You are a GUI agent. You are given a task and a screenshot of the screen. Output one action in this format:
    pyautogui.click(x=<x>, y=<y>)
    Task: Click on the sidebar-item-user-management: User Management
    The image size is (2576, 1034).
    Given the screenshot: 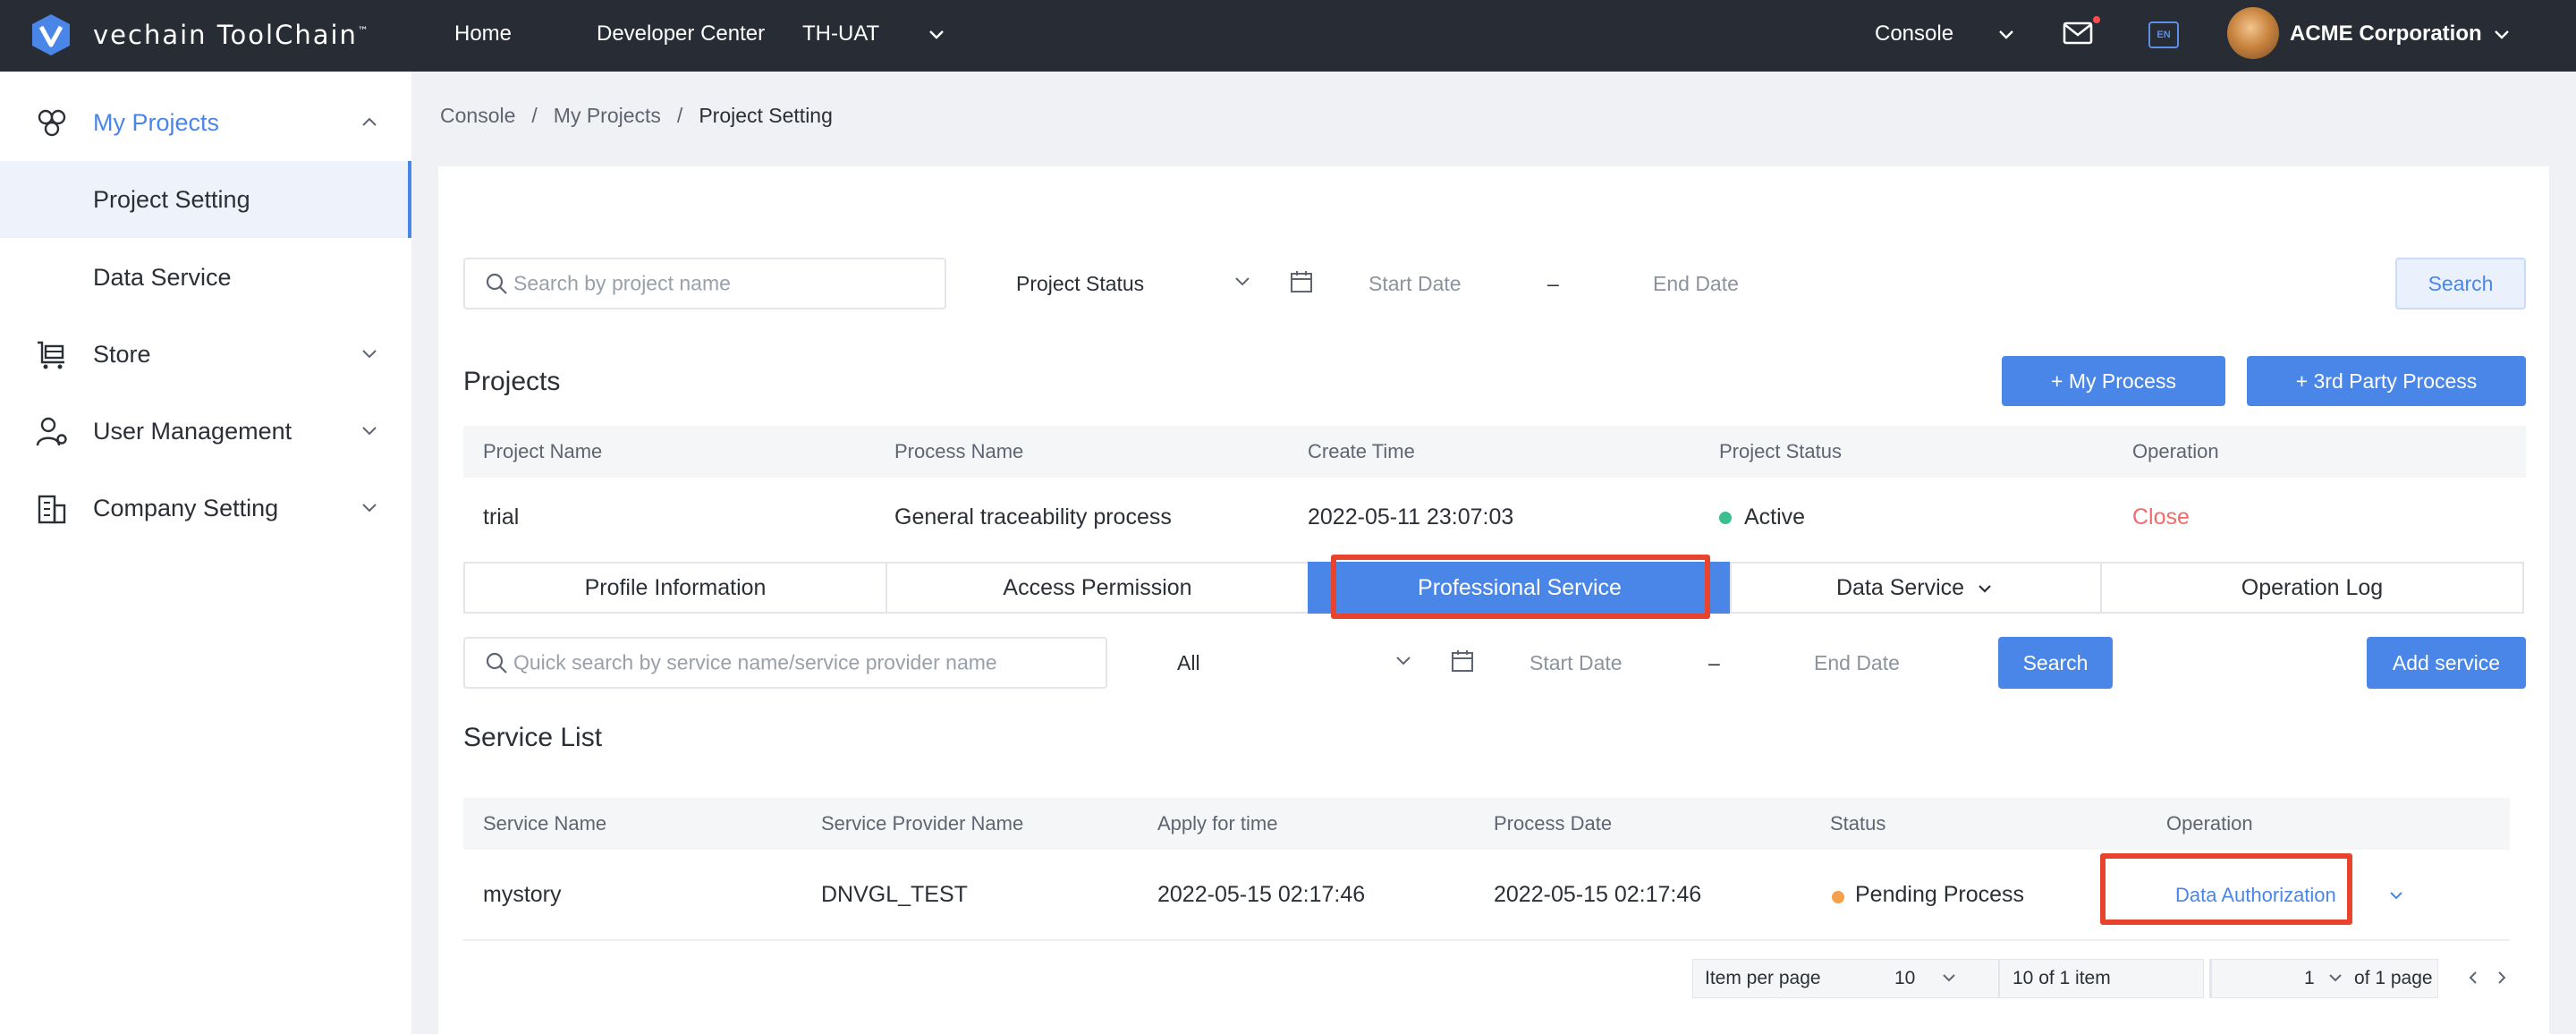 What is the action you would take?
    pyautogui.click(x=205, y=432)
    